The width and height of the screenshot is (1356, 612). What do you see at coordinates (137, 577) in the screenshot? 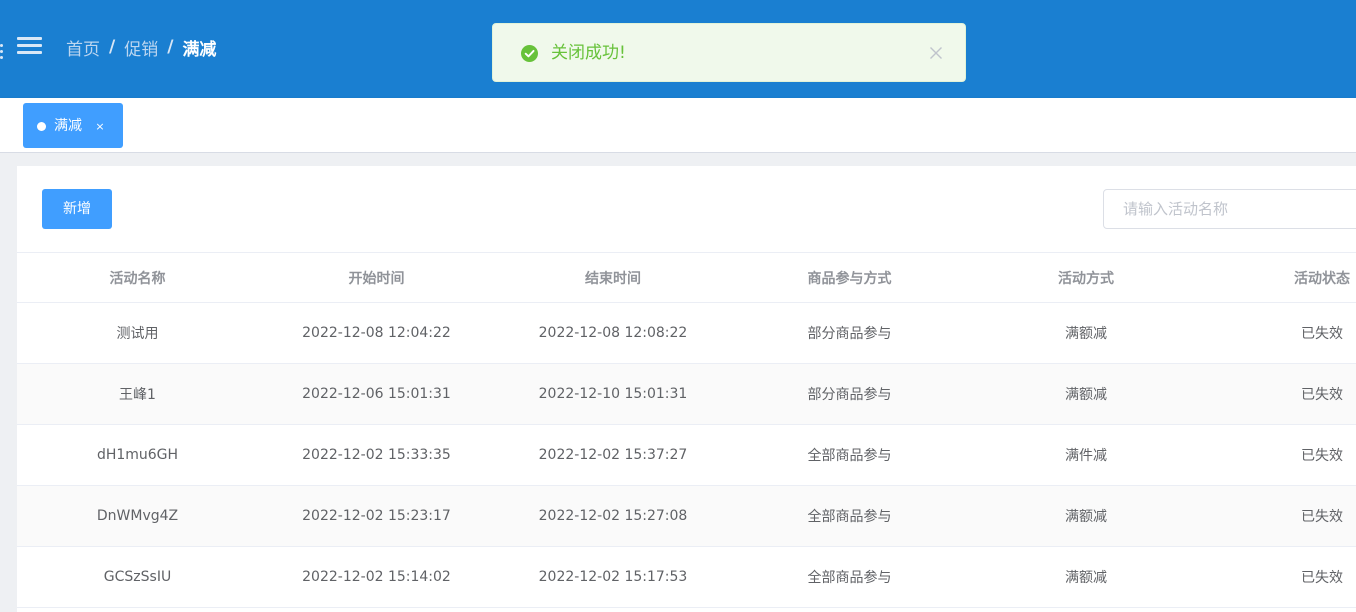
I see `table-cell: GCSzSsIU` at bounding box center [137, 577].